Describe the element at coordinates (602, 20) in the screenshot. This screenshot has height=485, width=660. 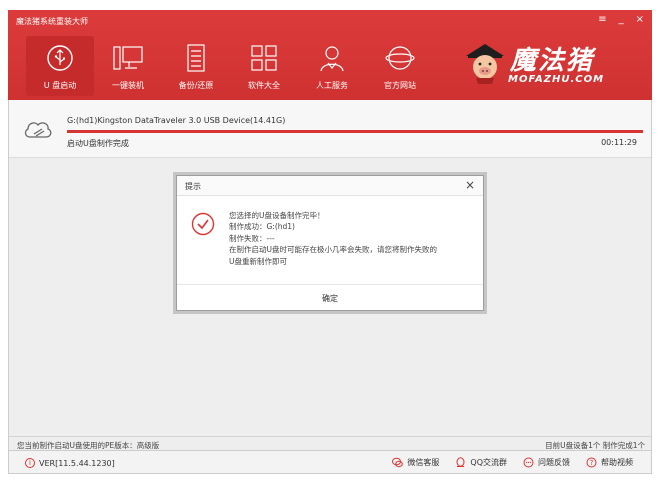
I see `menu-button: ≡` at that location.